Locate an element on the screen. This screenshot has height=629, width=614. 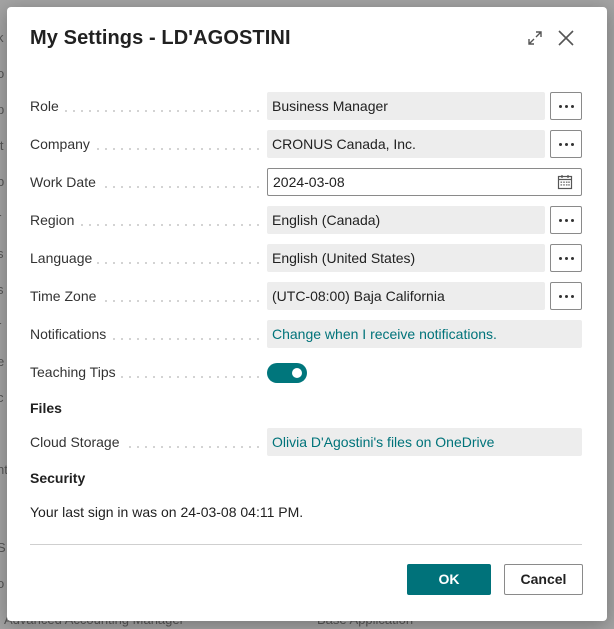
work-date-value: 2024-03-08 is located at coordinates (309, 182).